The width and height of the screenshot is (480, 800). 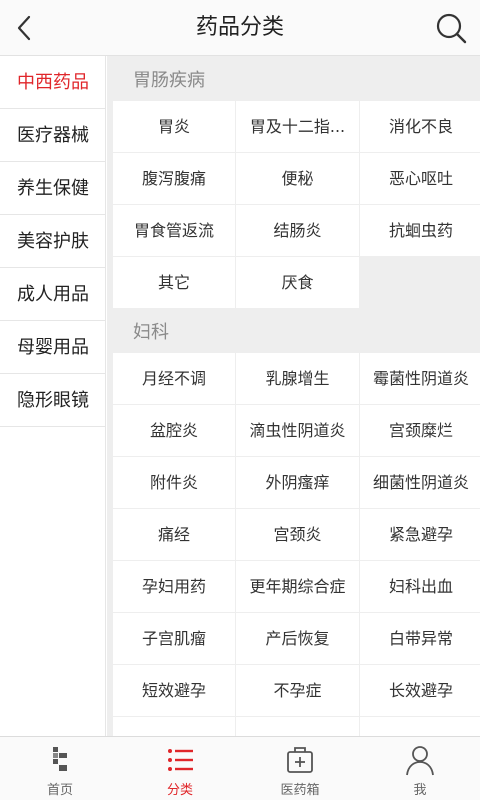 I want to click on subcategory-item: 滴虫性阴道炎, so click(x=297, y=430).